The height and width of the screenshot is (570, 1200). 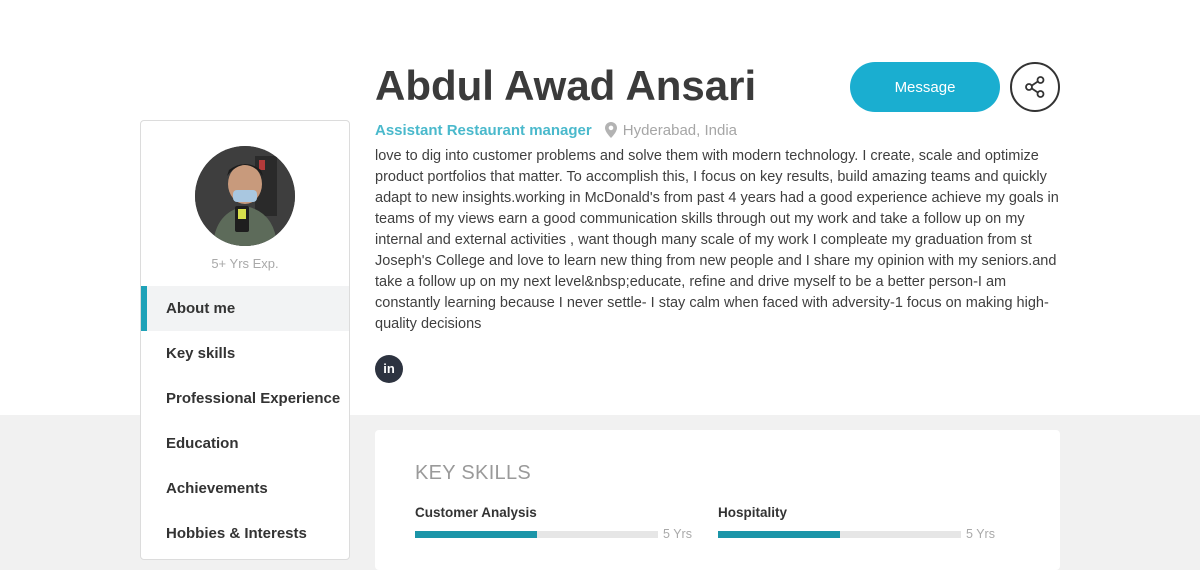 I want to click on sidebar-item-about-me: About me, so click(x=245, y=308).